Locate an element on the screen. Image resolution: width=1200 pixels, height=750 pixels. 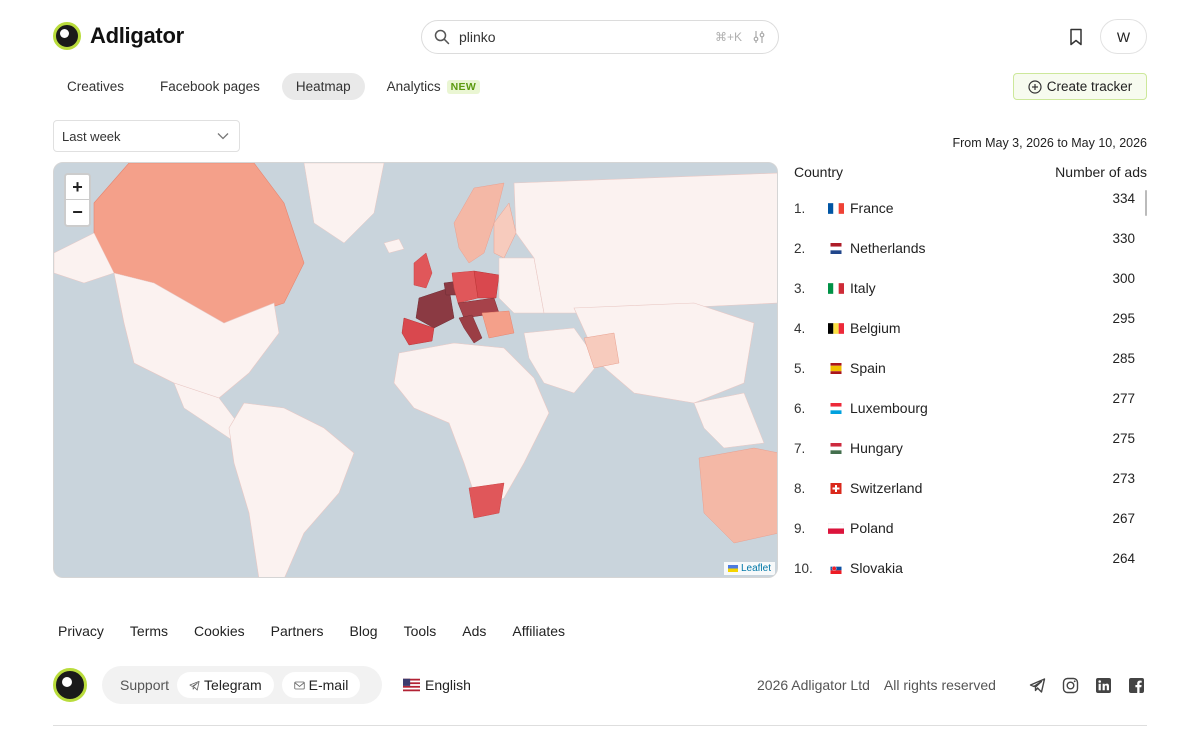
slovakia-flag-icon is located at coordinates (836, 568).